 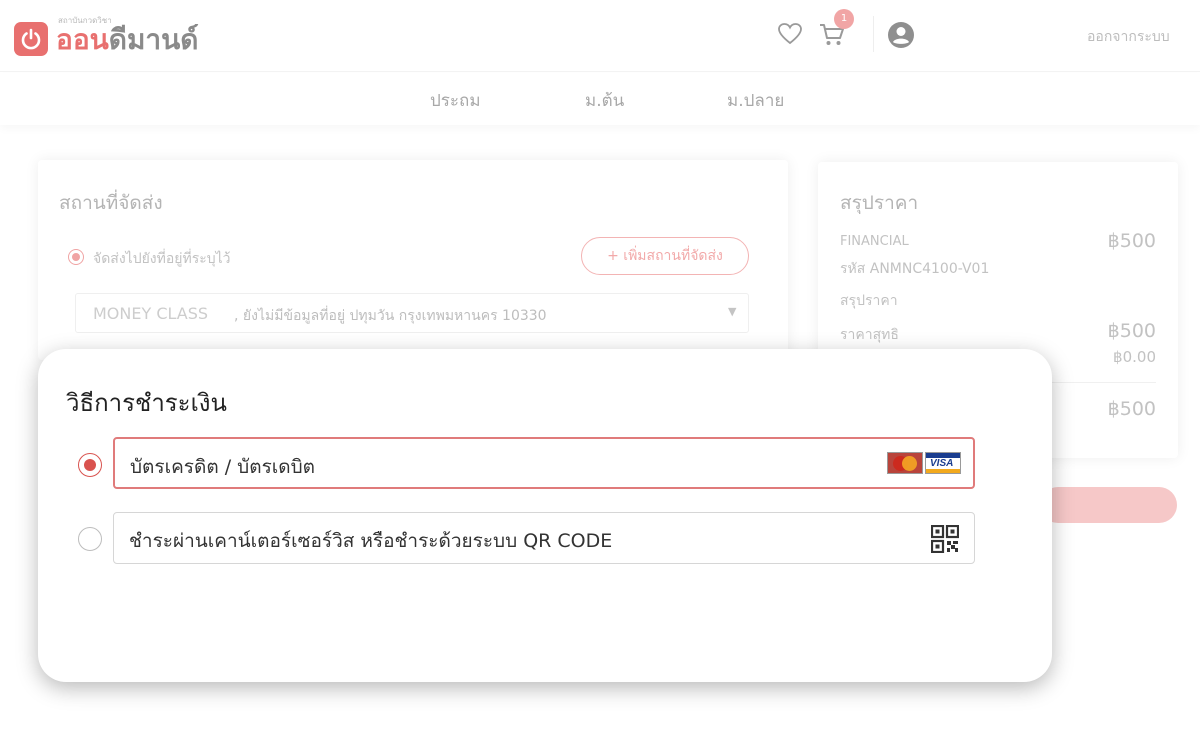 I want to click on shipping-title: สถานที่จัดส่ง, so click(x=111, y=203).